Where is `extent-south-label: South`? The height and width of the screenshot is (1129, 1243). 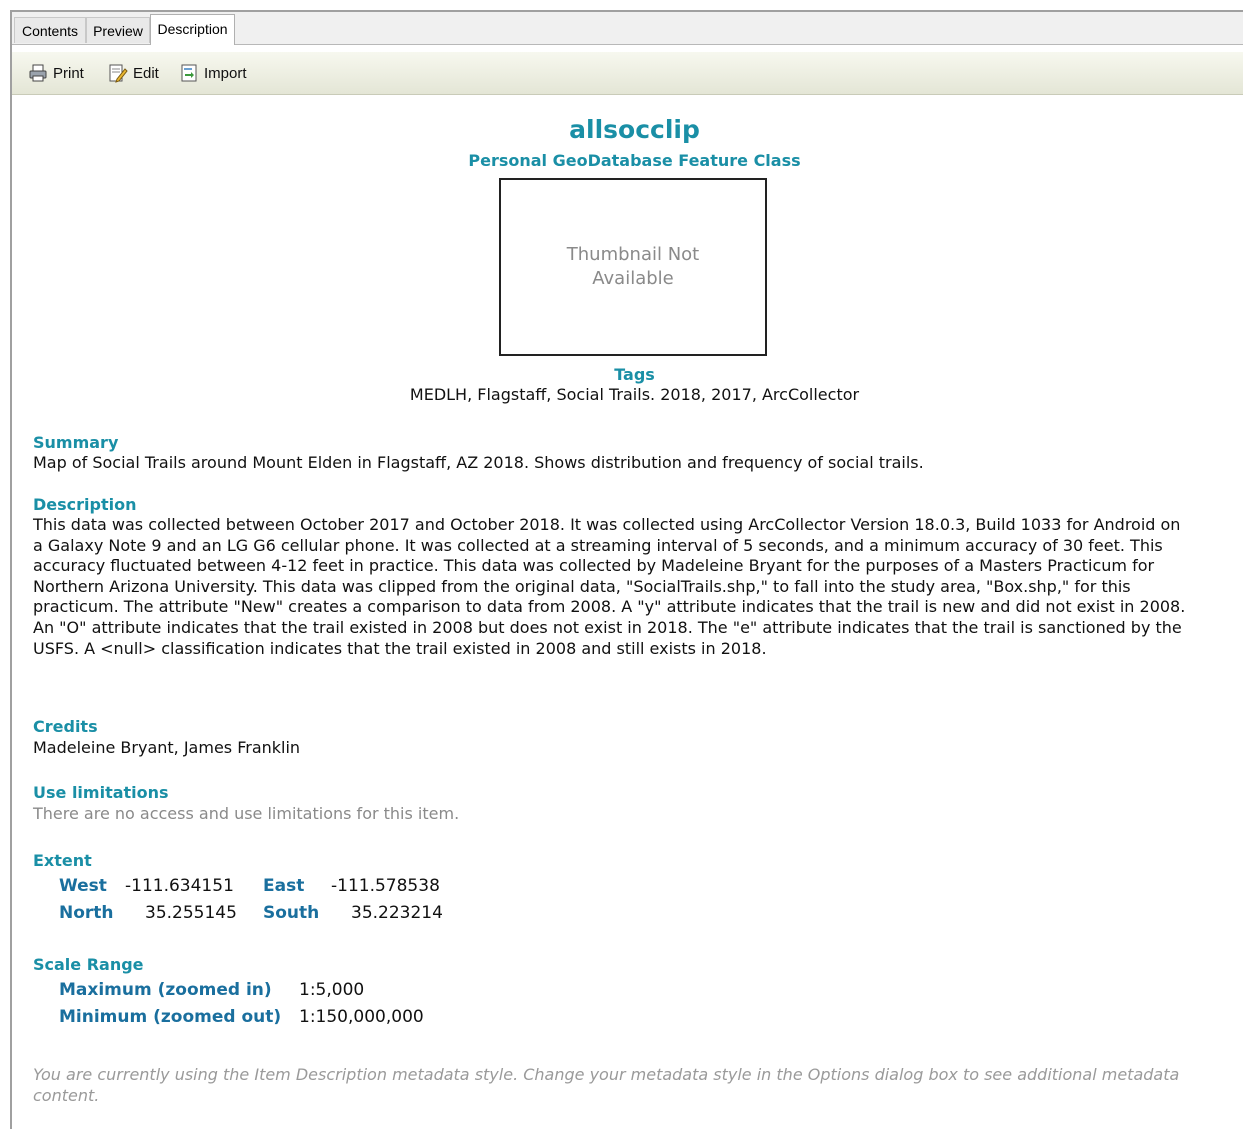 extent-south-label: South is located at coordinates (291, 913).